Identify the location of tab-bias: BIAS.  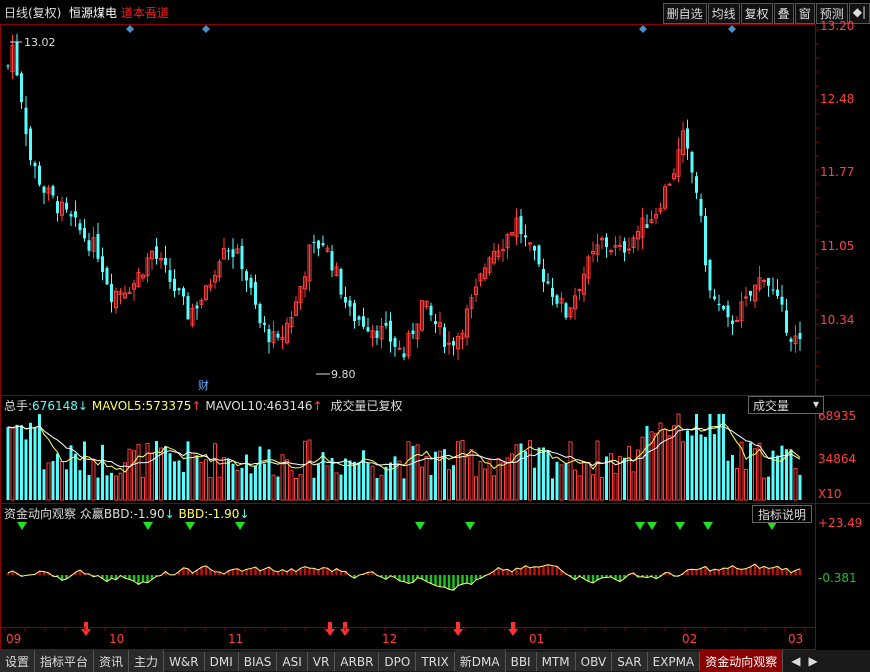
(258, 661).